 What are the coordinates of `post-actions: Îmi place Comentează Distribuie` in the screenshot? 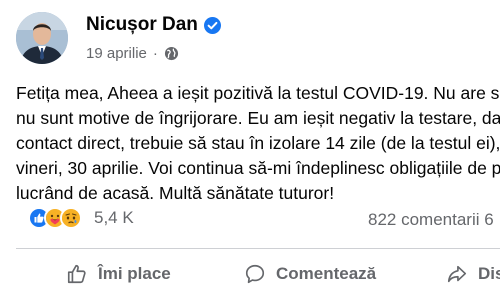 It's located at (250, 274).